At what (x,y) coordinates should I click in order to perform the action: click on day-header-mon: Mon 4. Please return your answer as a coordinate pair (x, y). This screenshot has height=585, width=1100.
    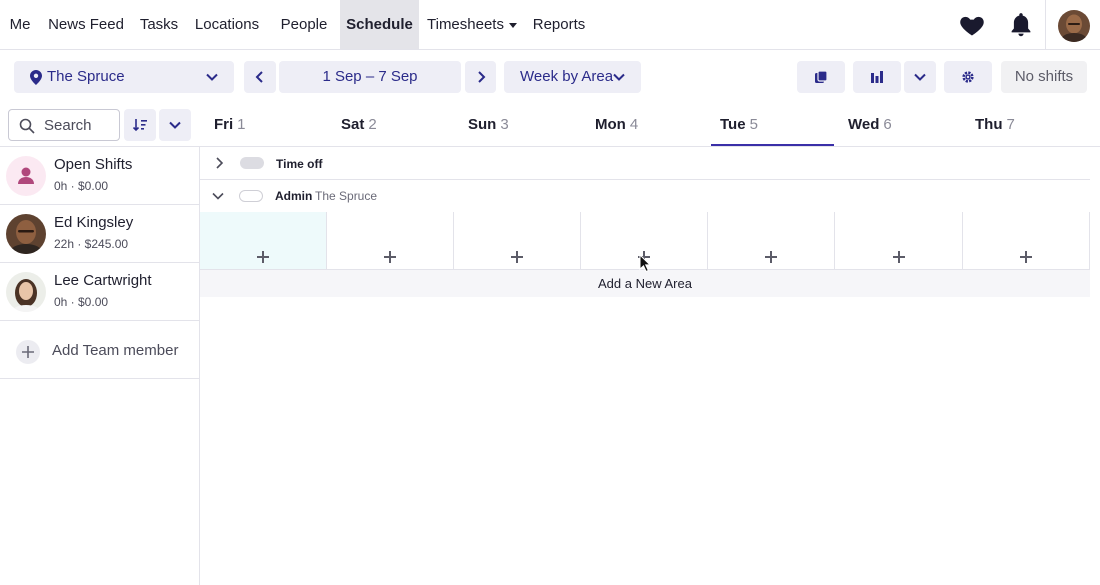
    Looking at the image, I should click on (616, 128).